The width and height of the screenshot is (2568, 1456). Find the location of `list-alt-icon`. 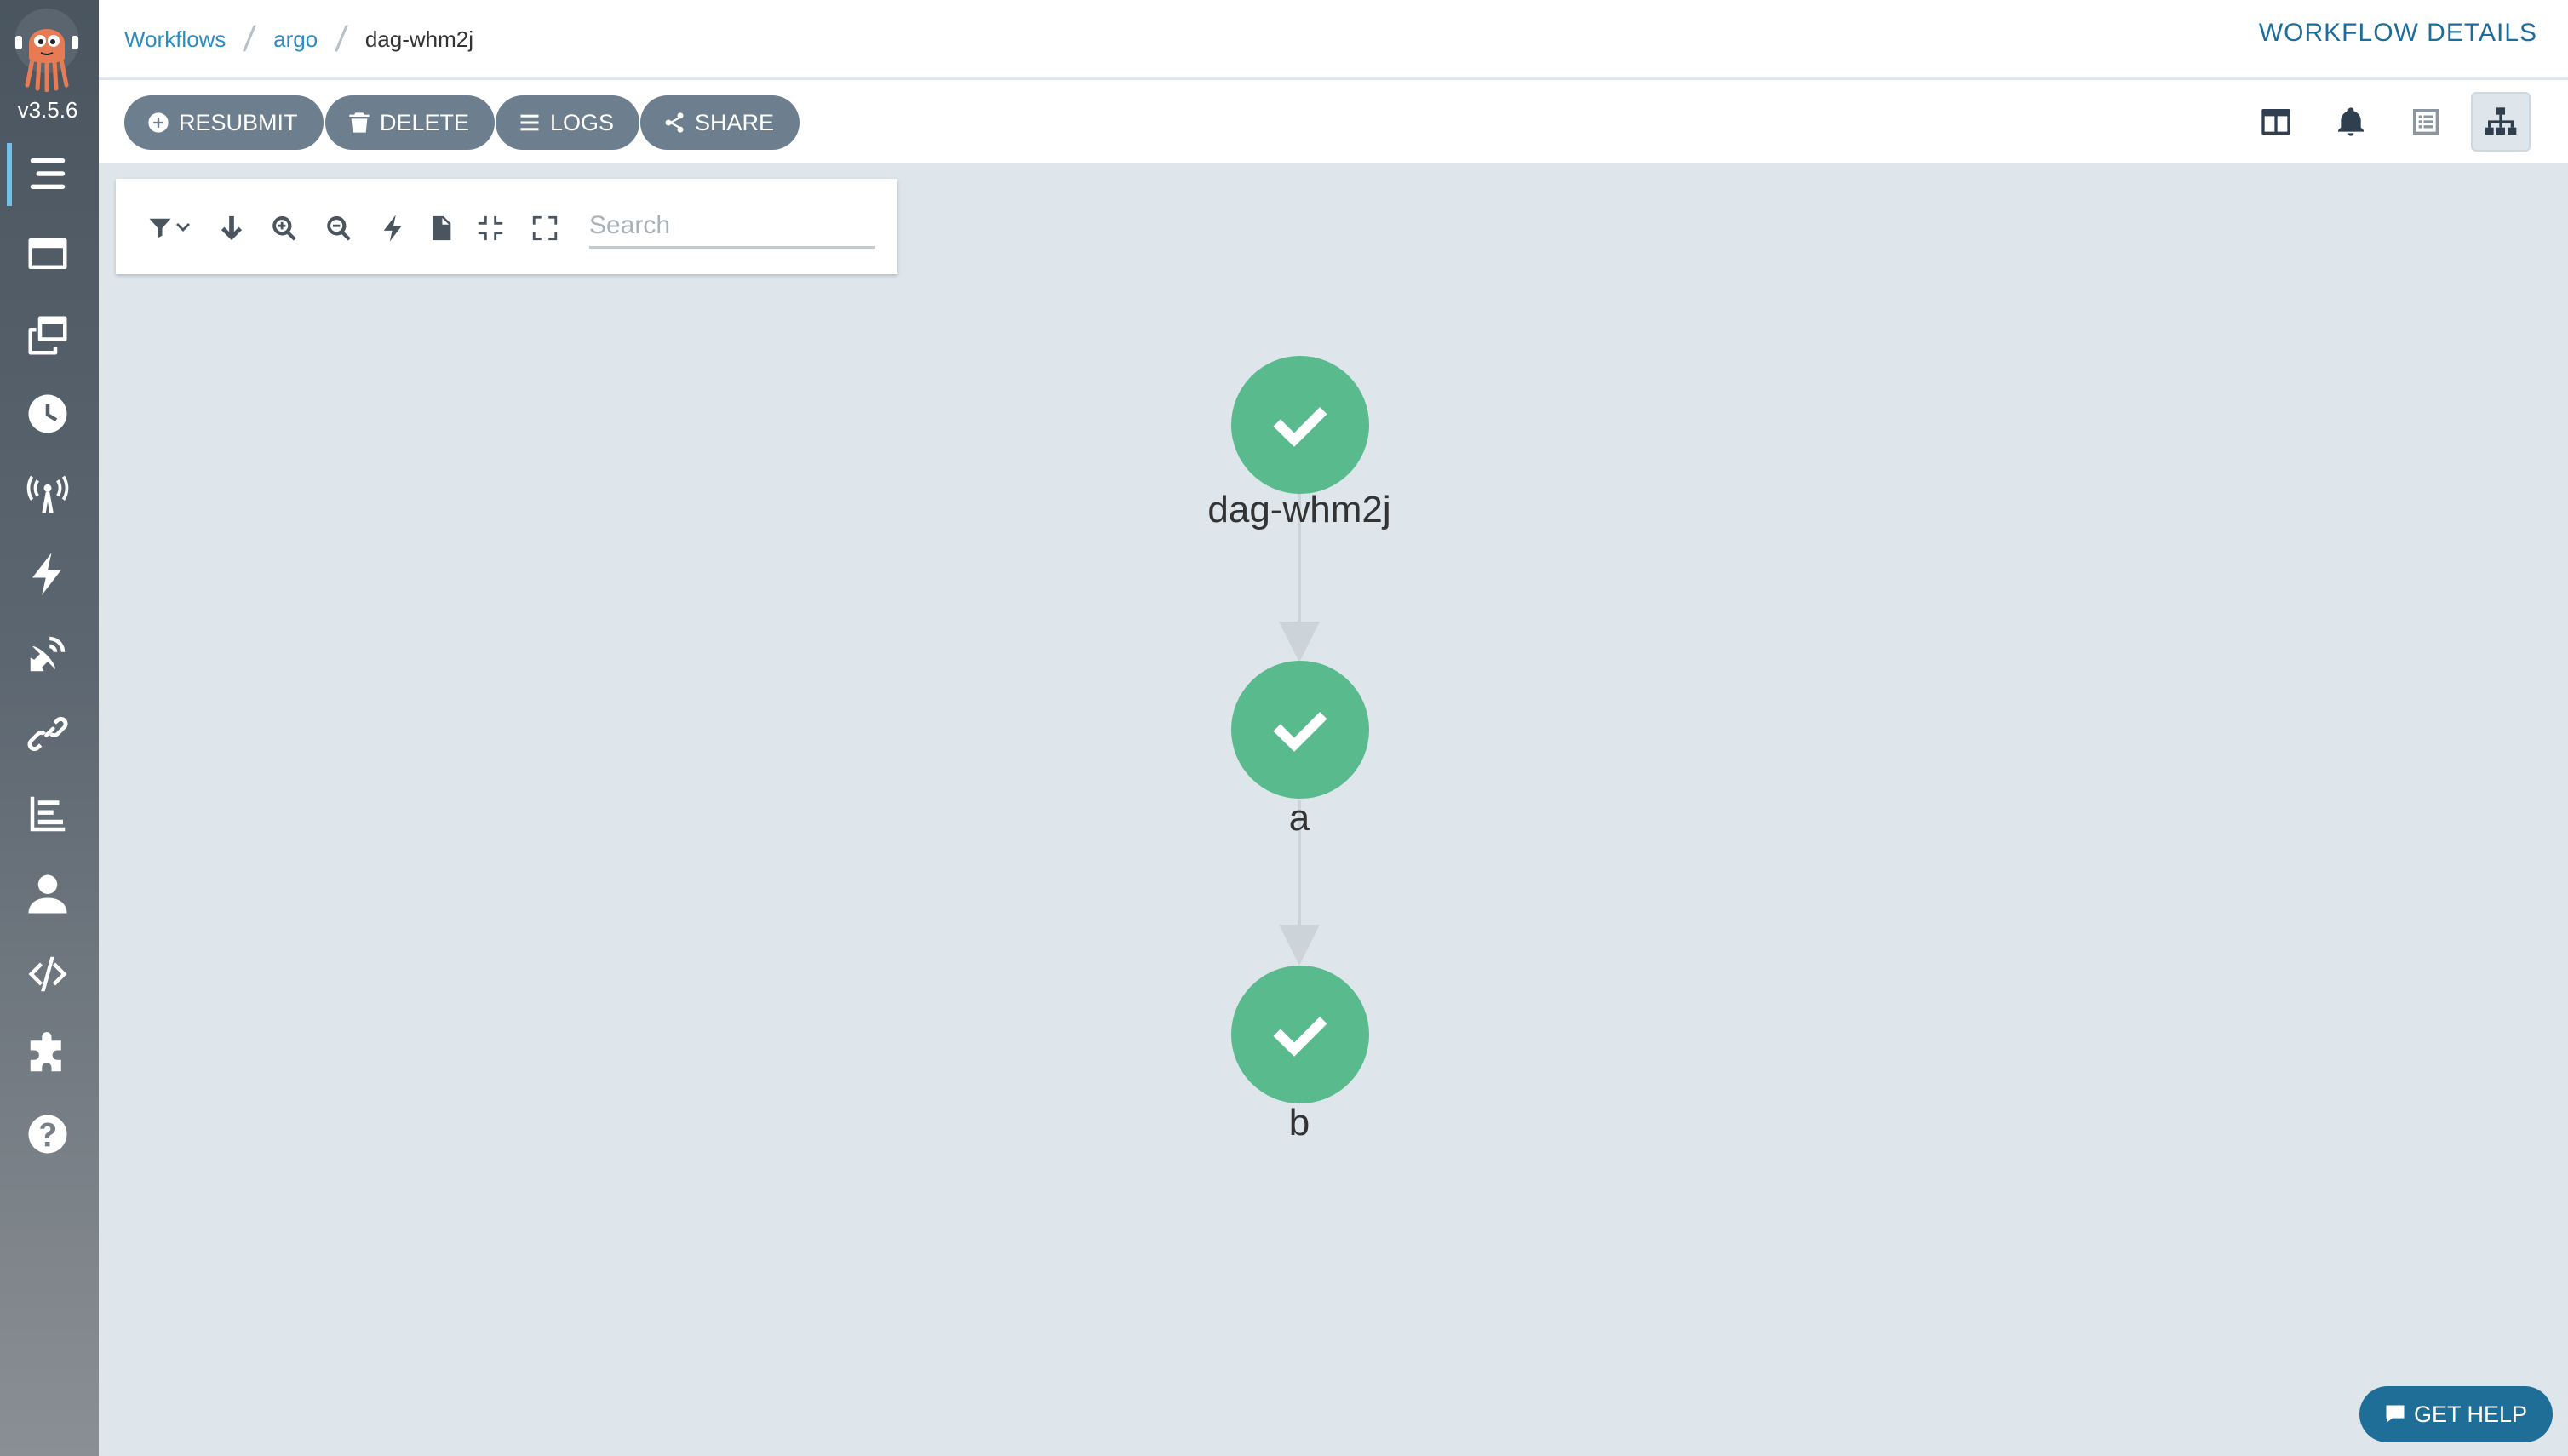

list-alt-icon is located at coordinates (2426, 122).